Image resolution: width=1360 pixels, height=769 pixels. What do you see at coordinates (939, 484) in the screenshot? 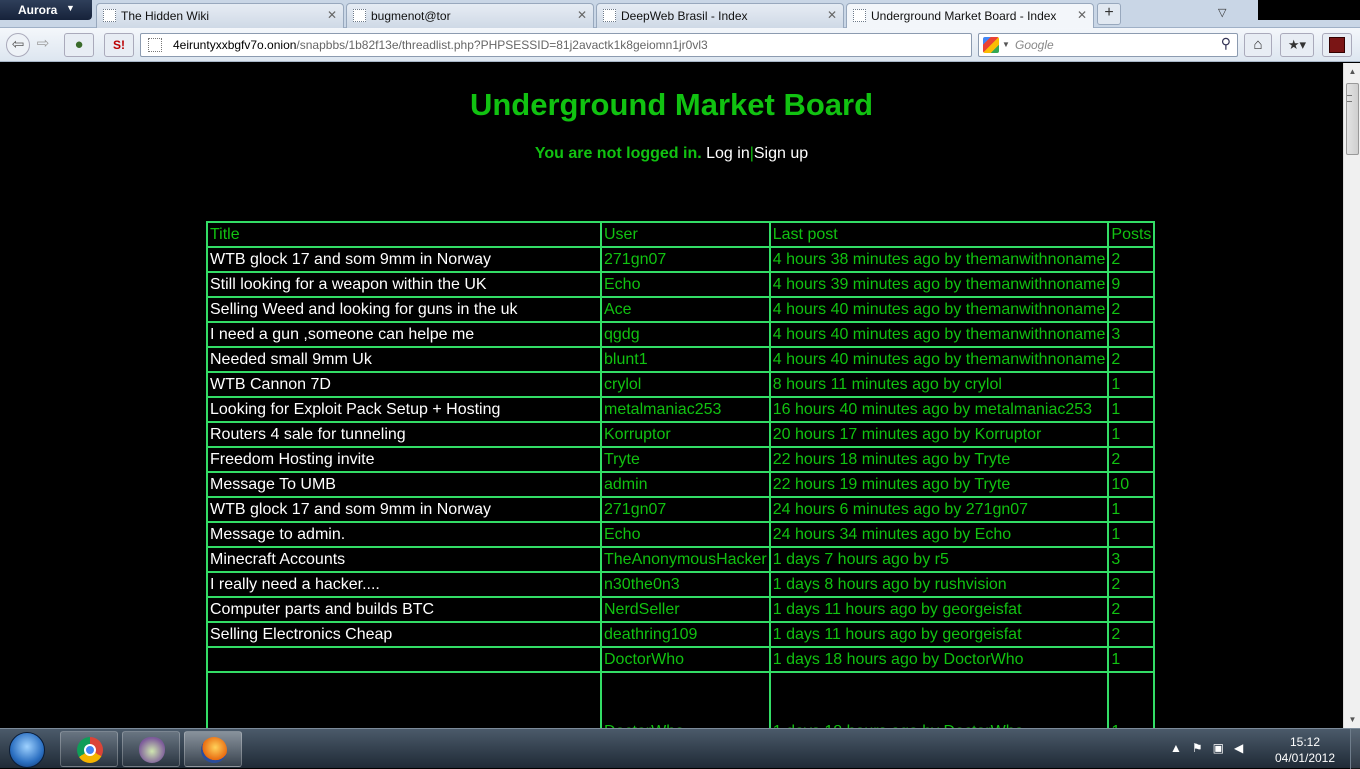
I see `thread-last-post: 22 hours 19 minutes ago by Tryte` at bounding box center [939, 484].